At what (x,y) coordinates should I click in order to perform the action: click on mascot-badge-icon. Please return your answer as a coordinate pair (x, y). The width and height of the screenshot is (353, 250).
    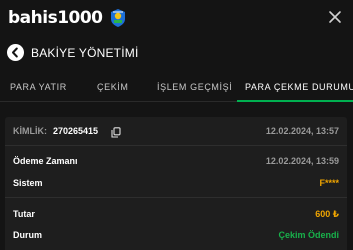
    Looking at the image, I should click on (118, 18).